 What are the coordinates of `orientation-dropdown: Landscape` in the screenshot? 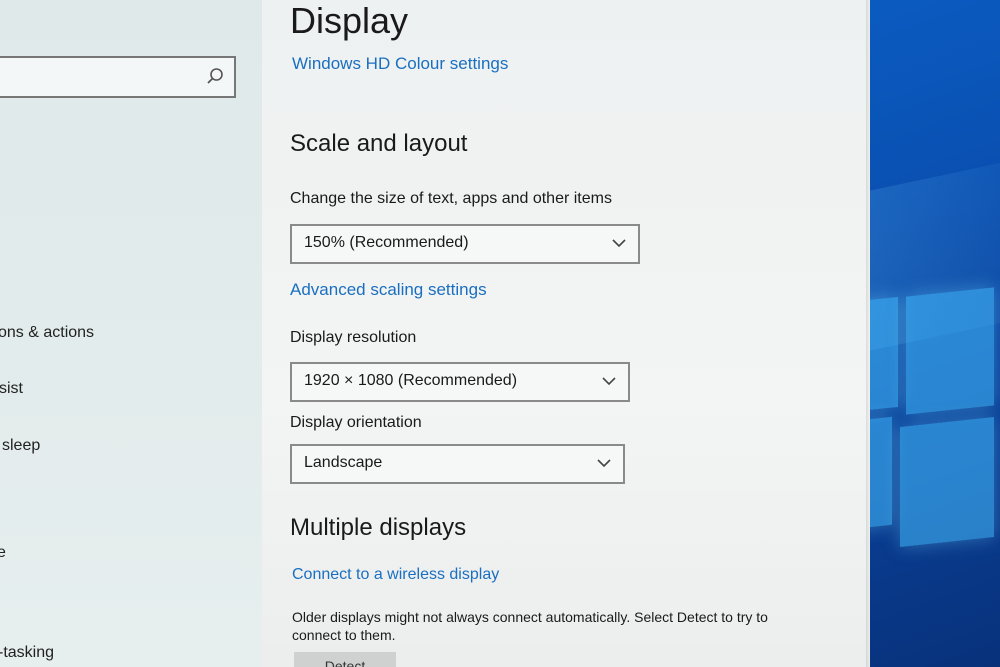 It's located at (457, 464).